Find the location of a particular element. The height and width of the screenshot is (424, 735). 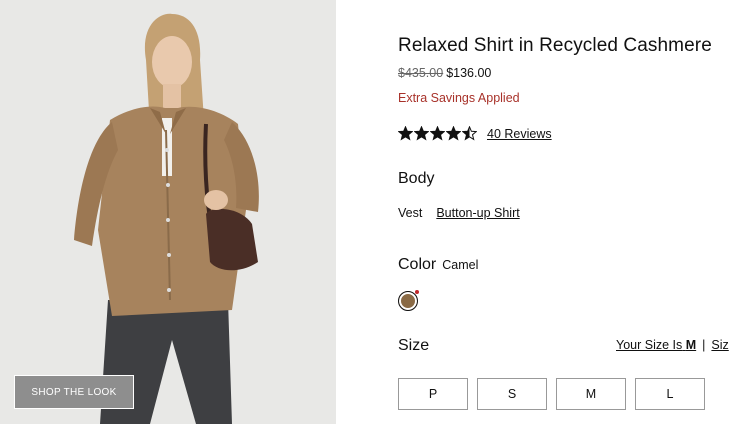

body-option-vest: Vest is located at coordinates (410, 213).